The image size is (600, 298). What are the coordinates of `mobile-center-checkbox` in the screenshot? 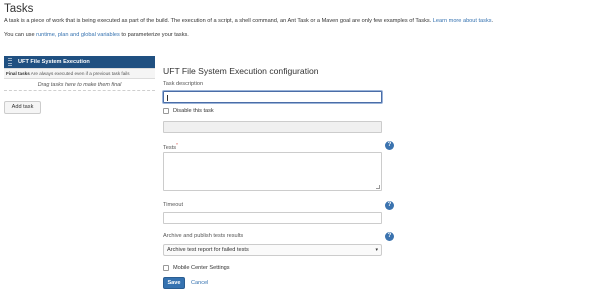 It's located at (166, 268).